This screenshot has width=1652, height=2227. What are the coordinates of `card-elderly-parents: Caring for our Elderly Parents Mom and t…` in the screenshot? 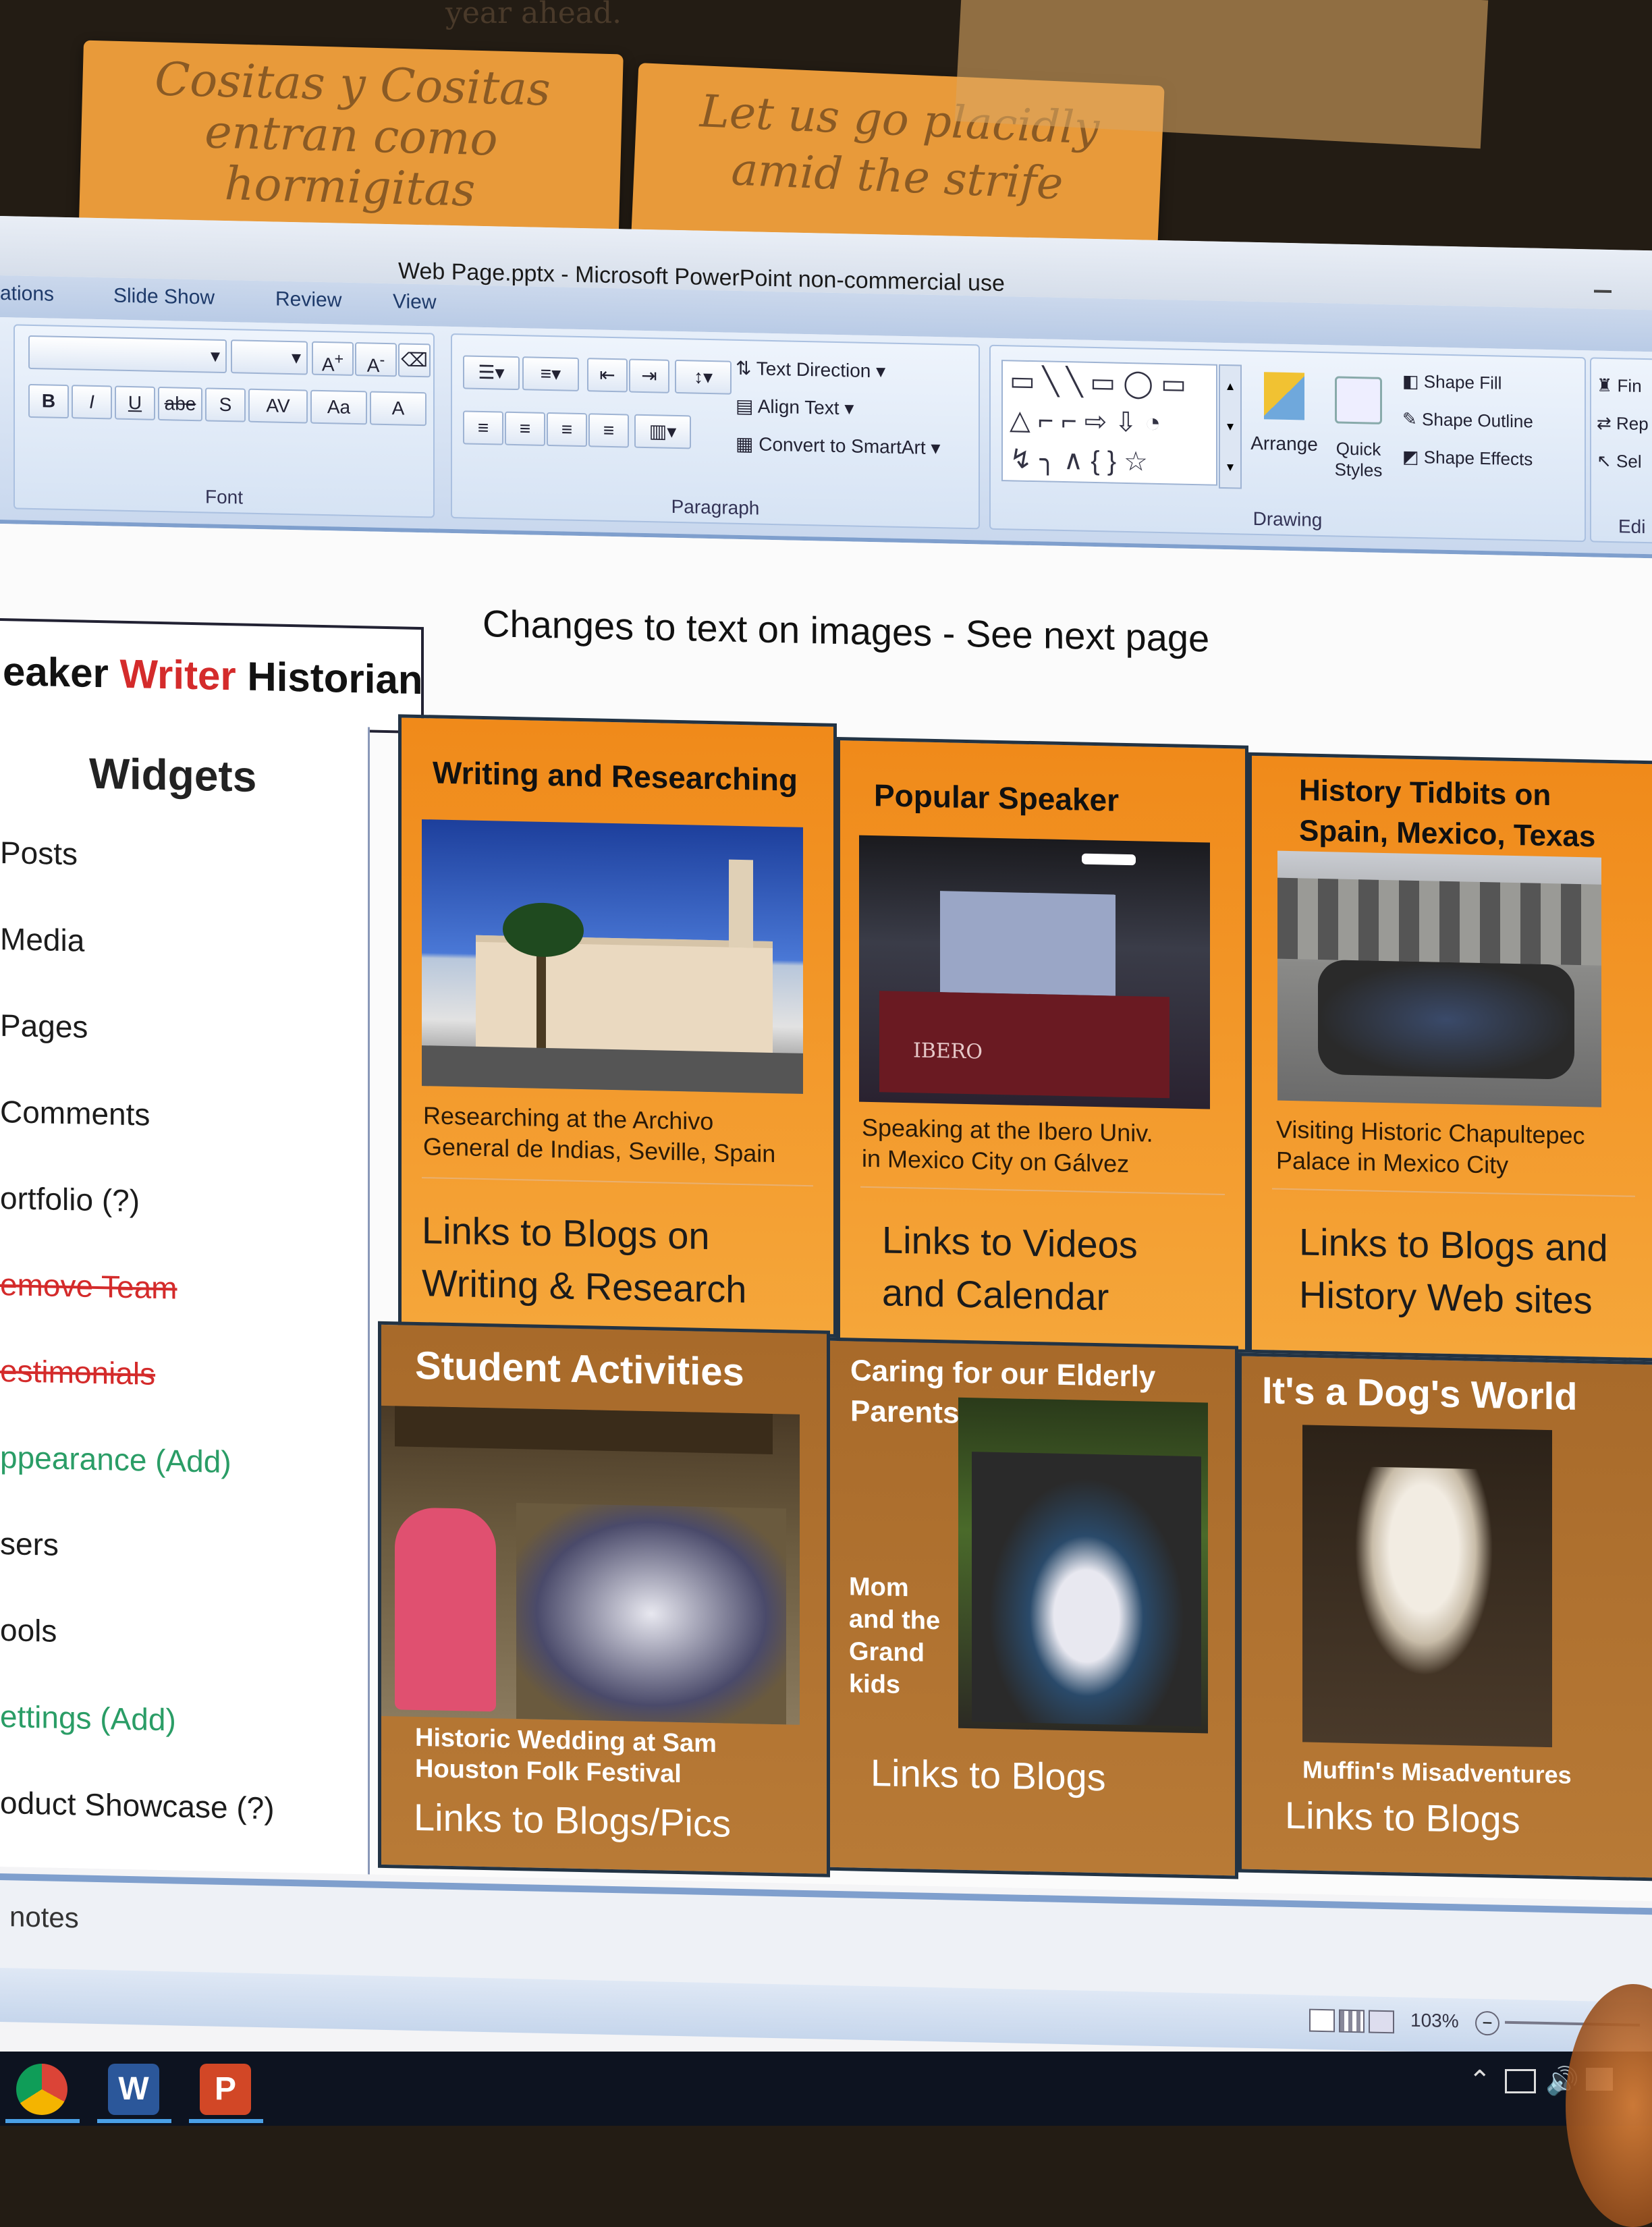 It's located at (1032, 1608).